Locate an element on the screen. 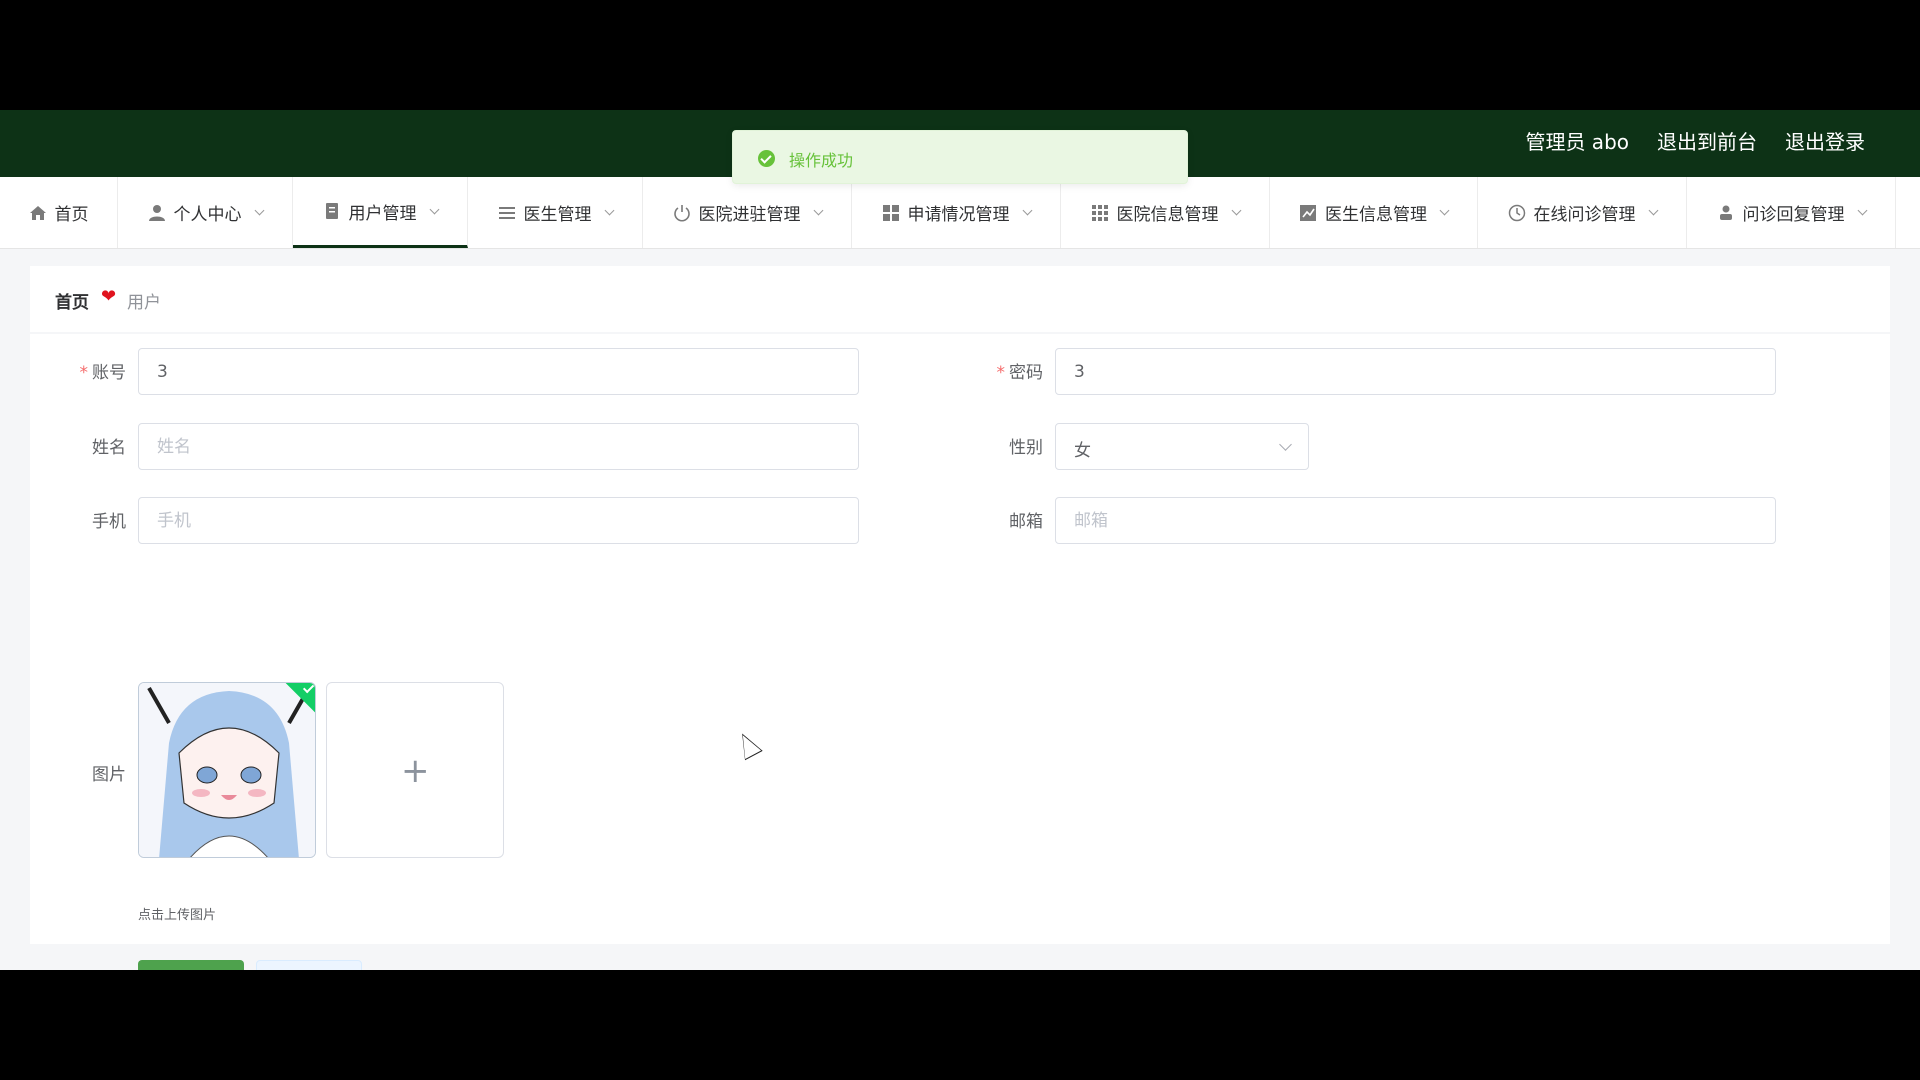 The image size is (1920, 1080). password-input is located at coordinates (1415, 371).